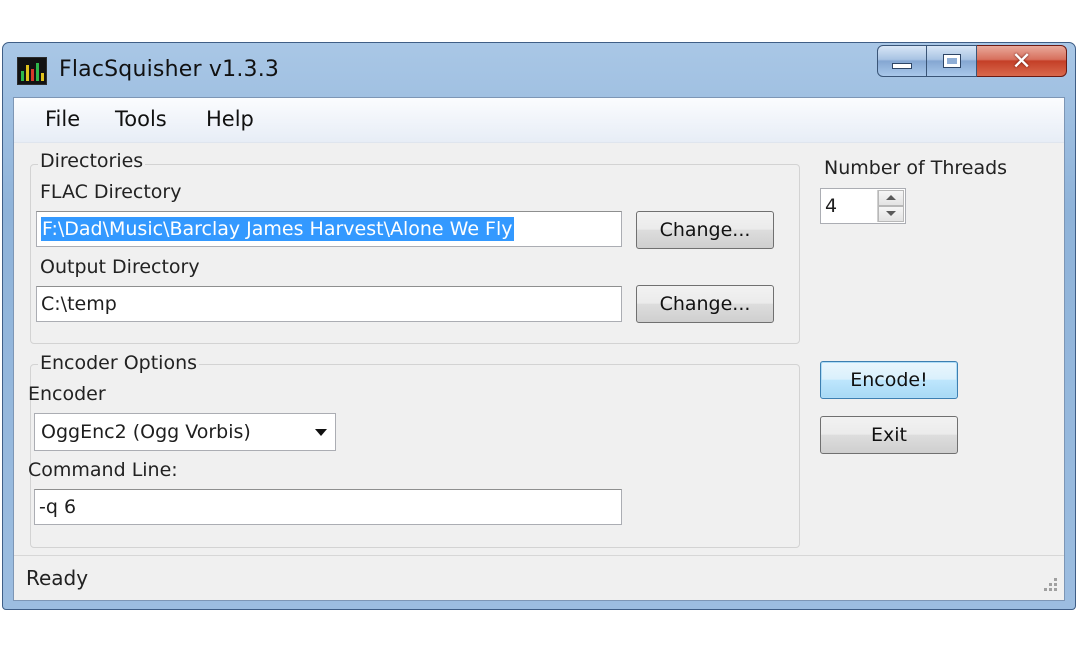 Image resolution: width=1080 pixels, height=647 pixels. What do you see at coordinates (891, 214) in the screenshot?
I see `spin-down-icon` at bounding box center [891, 214].